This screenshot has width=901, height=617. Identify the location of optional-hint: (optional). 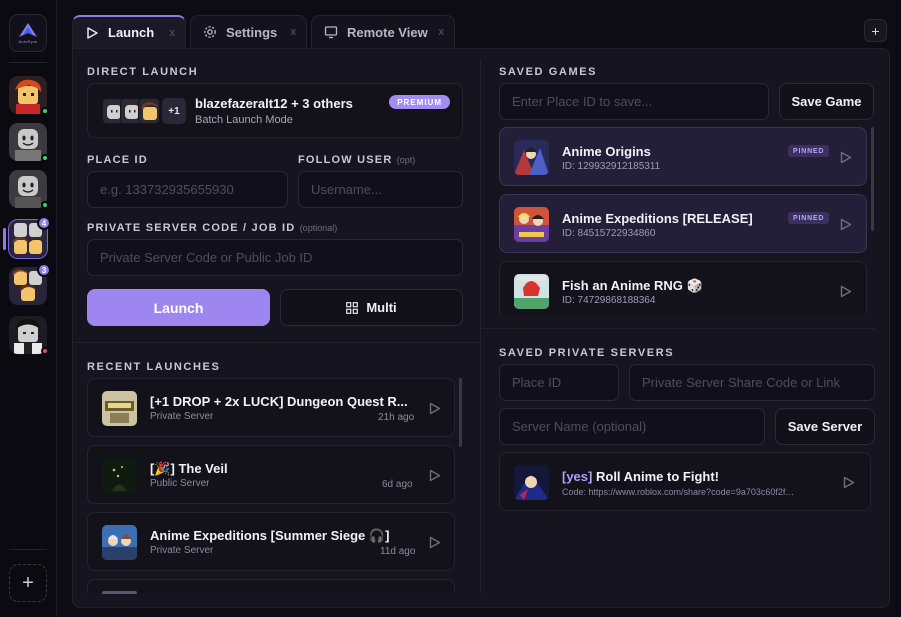
(318, 228).